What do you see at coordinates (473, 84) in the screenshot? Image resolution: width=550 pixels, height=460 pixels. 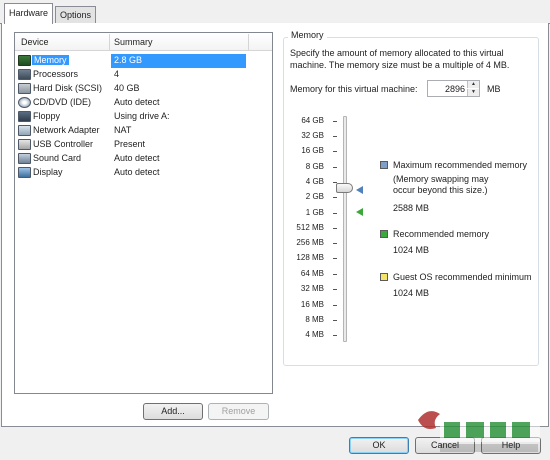 I see `spin-up-icon: ▲` at bounding box center [473, 84].